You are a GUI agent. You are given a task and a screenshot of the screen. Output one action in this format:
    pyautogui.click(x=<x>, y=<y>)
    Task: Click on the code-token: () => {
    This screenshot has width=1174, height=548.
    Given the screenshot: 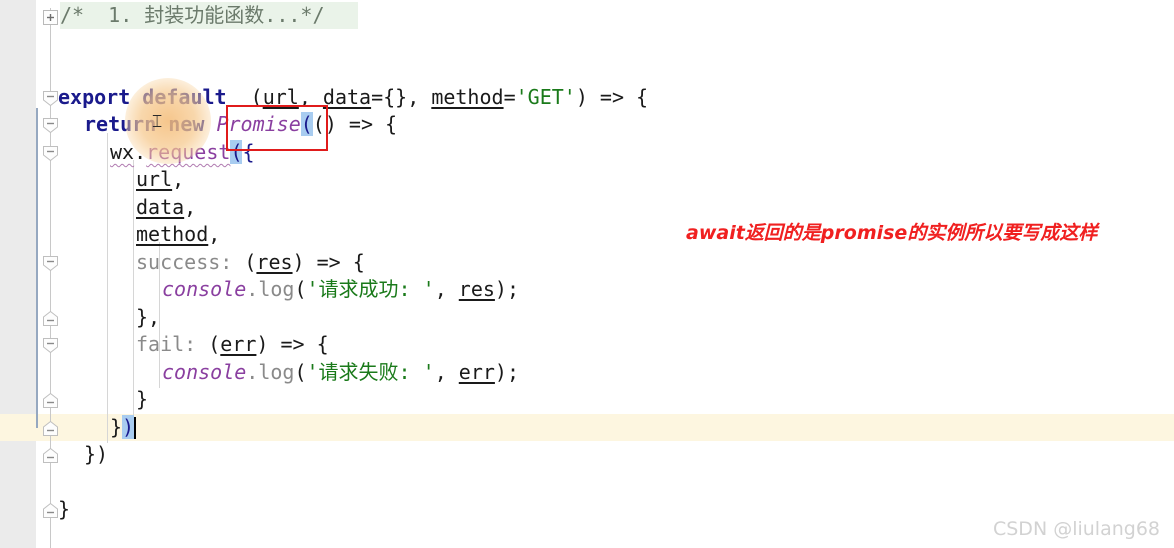 What is the action you would take?
    pyautogui.click(x=355, y=124)
    